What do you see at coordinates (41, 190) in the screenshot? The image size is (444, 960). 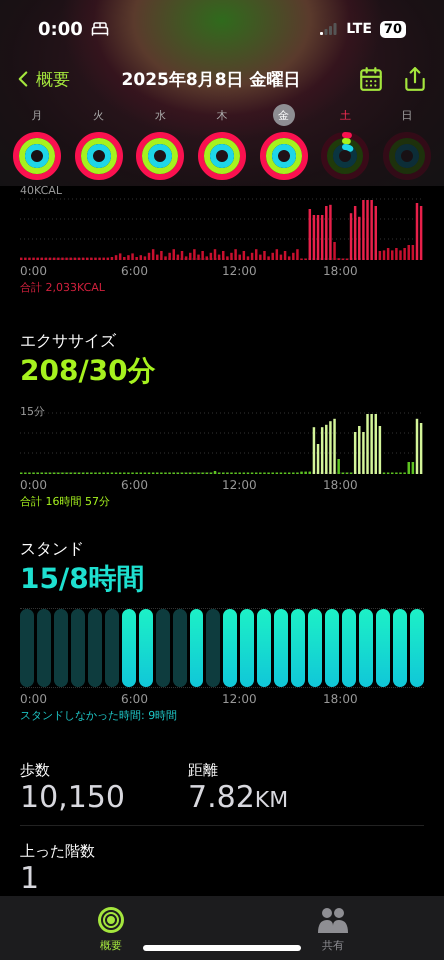 I see `axis-label: 40KCAL` at bounding box center [41, 190].